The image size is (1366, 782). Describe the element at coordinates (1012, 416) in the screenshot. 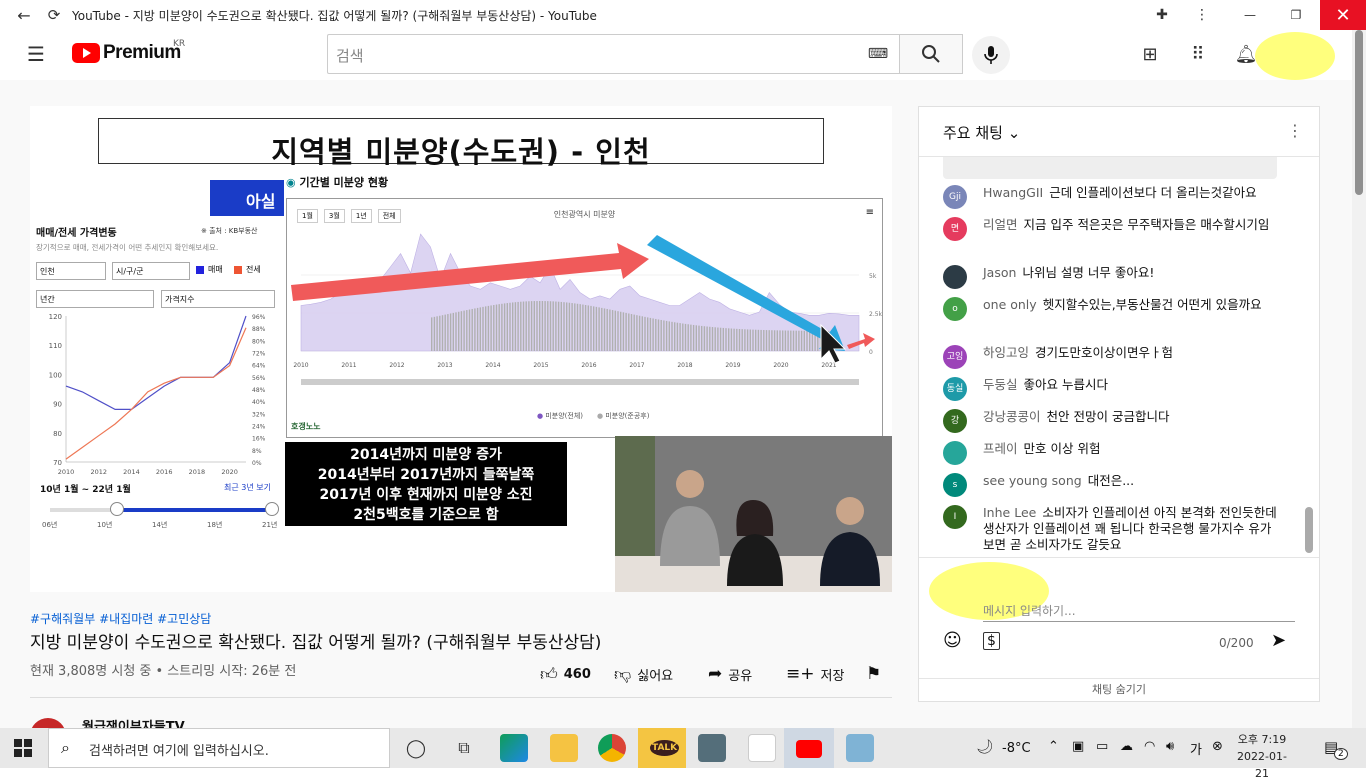

I see `chat-author: 강낭콩콩이` at that location.